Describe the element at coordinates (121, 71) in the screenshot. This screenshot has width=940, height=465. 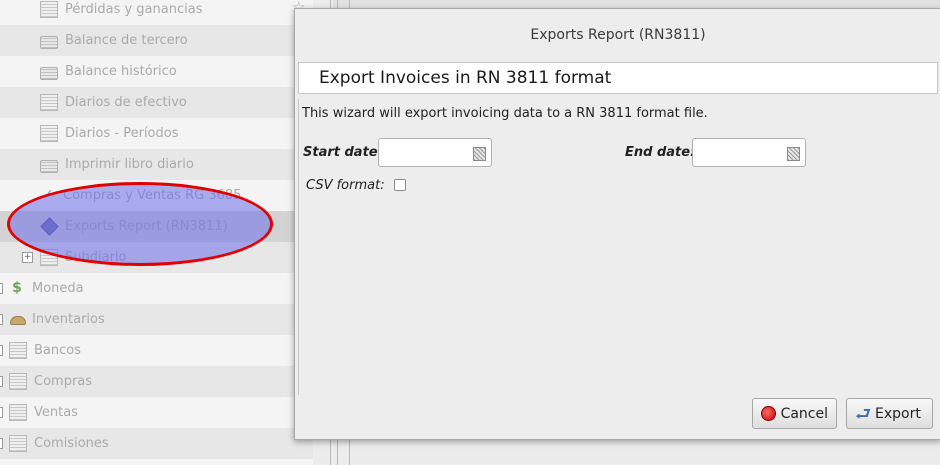
I see `tree-item-label: Balance histórico` at that location.